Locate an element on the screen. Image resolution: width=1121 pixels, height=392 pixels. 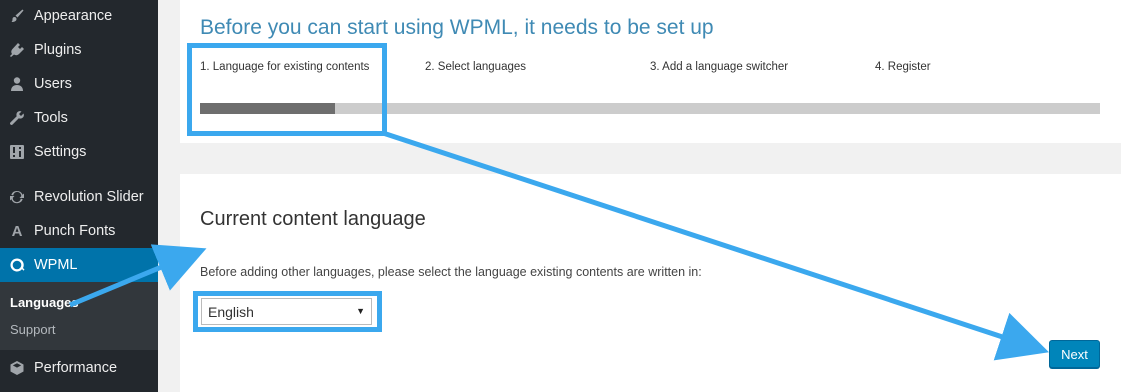
users-icon is located at coordinates (17, 84).